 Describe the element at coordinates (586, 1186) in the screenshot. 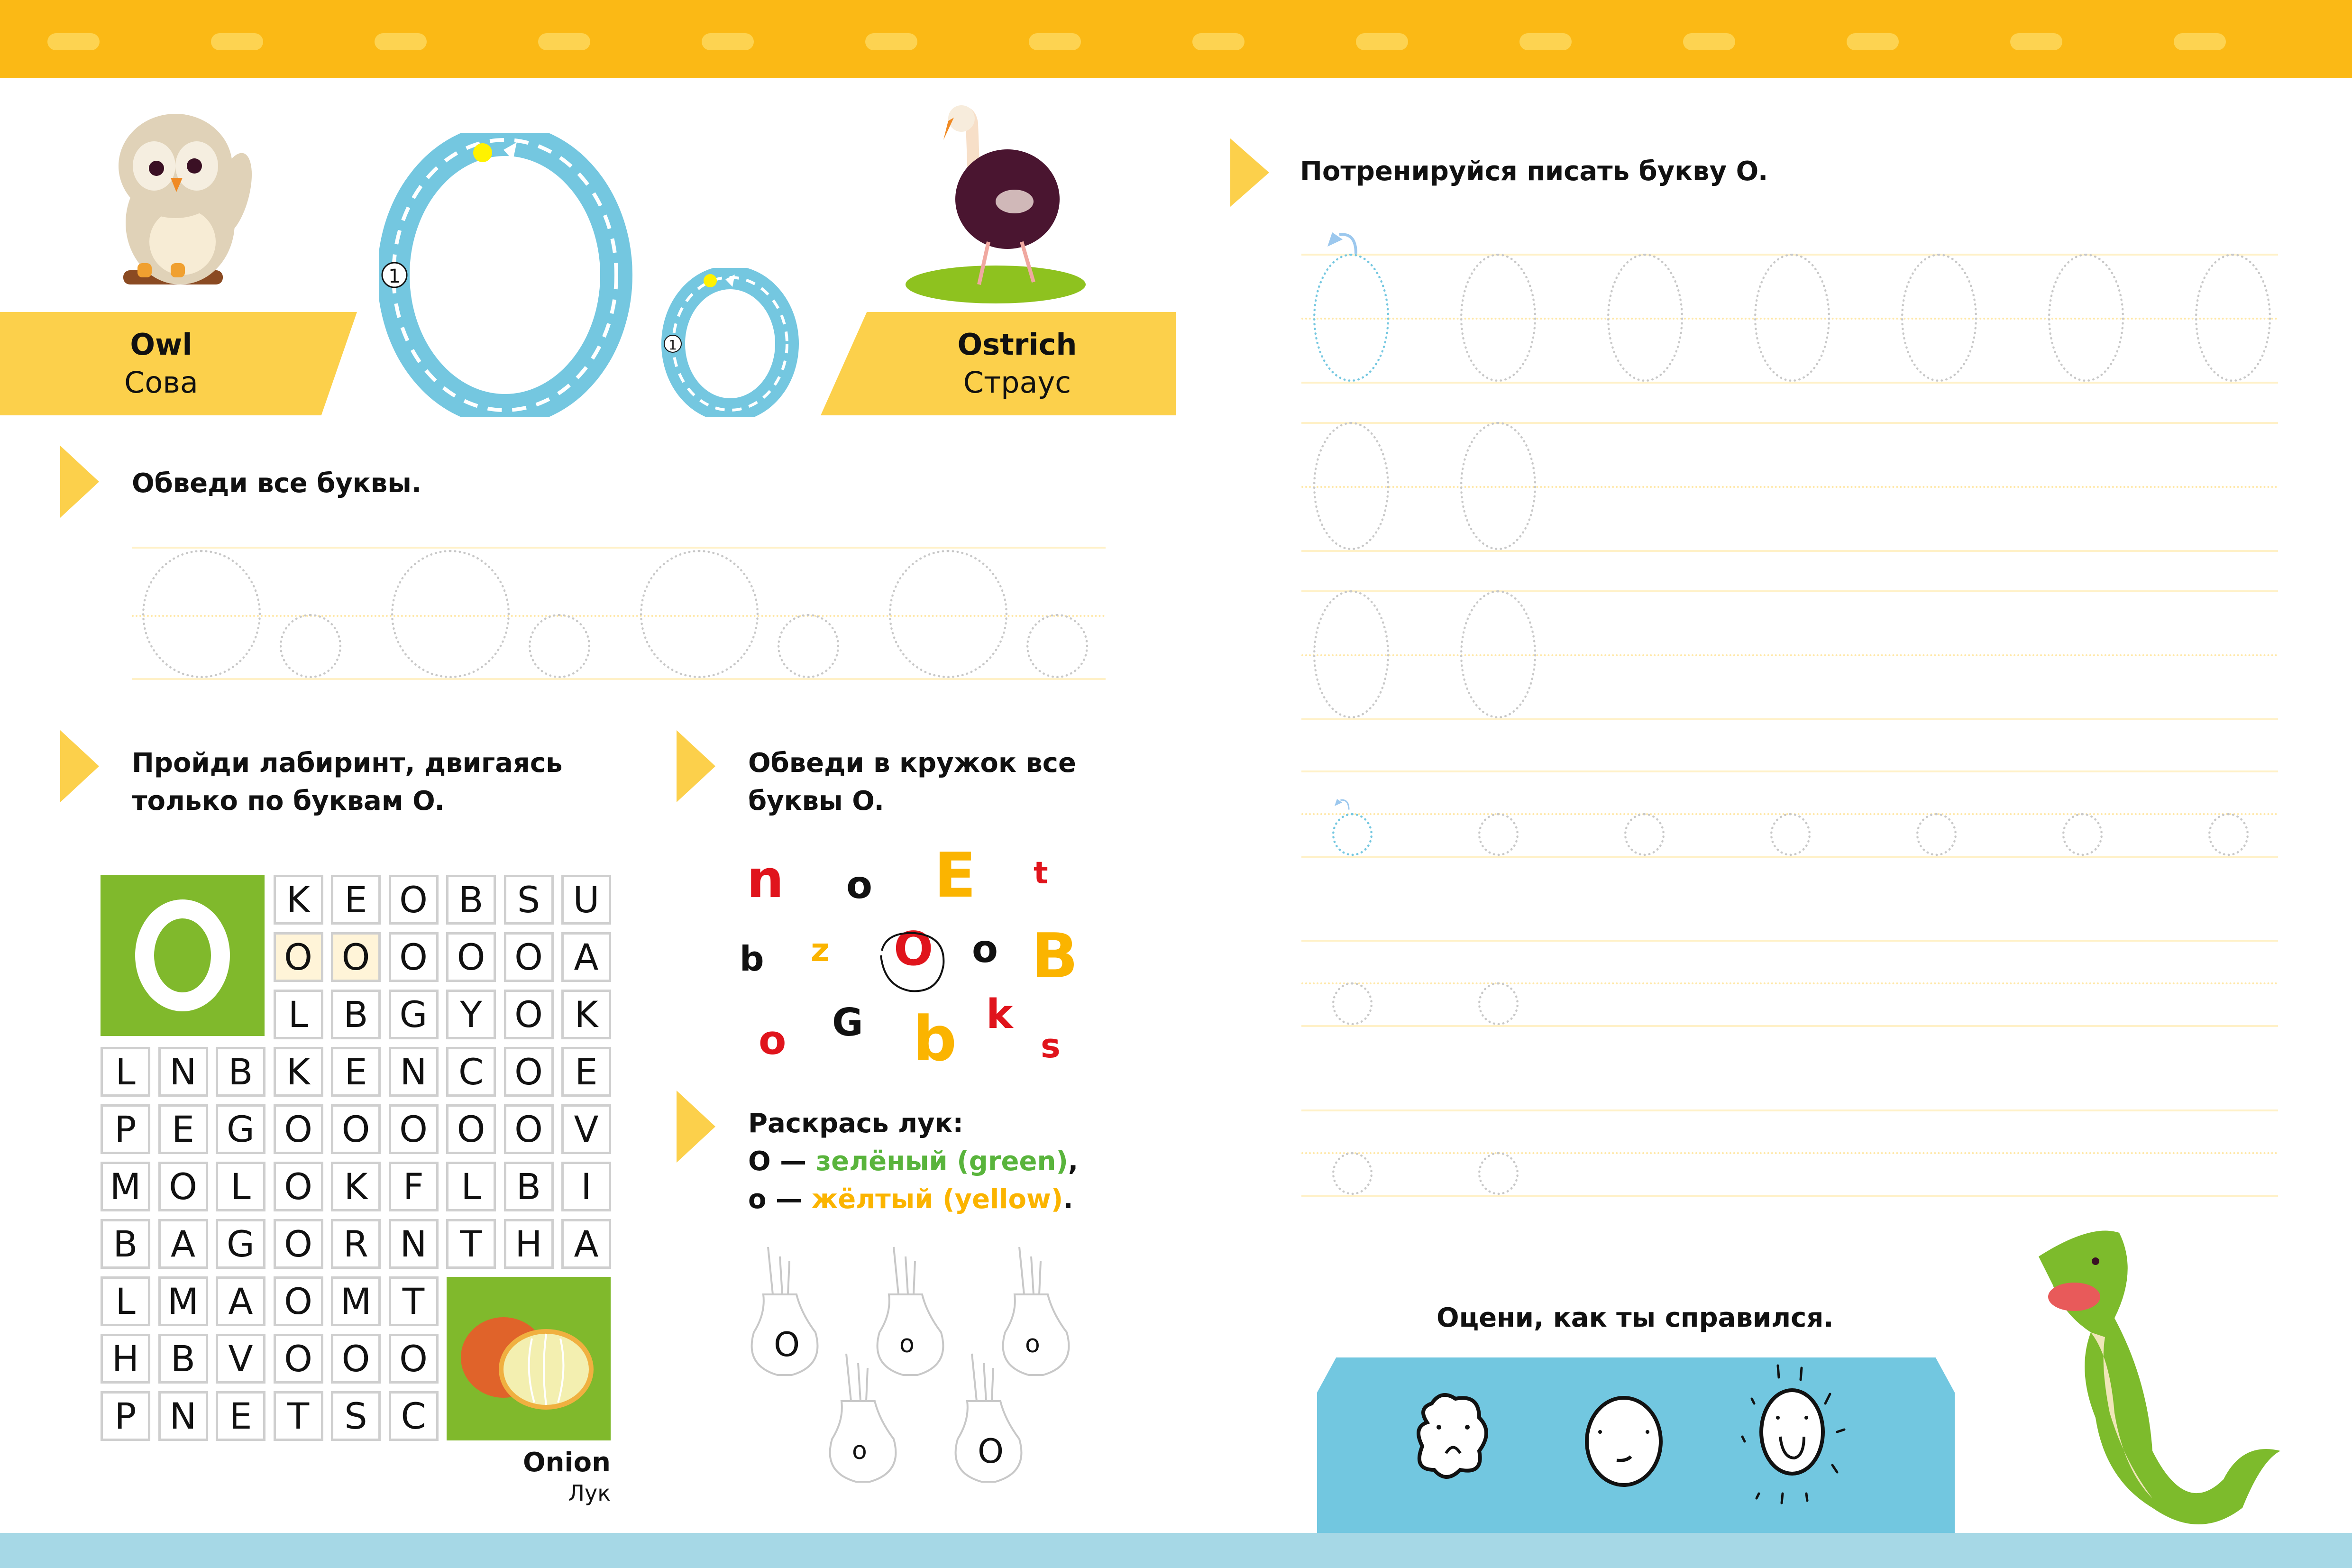

I see `maze-cell: I` at that location.